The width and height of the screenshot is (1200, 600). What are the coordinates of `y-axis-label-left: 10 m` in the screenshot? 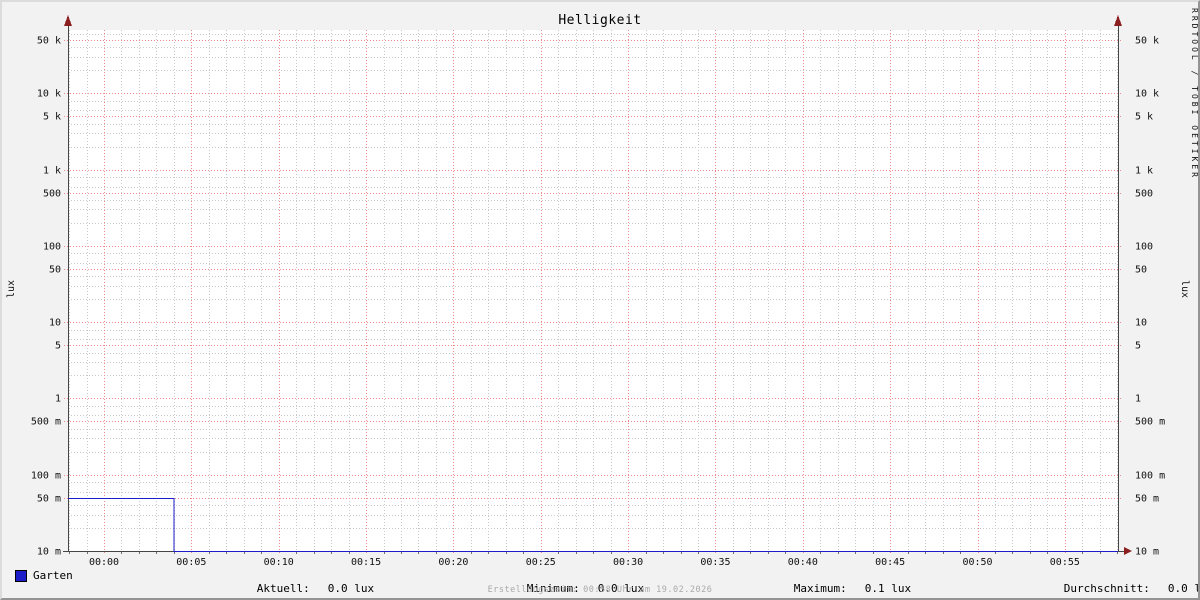 It's located at (49, 552).